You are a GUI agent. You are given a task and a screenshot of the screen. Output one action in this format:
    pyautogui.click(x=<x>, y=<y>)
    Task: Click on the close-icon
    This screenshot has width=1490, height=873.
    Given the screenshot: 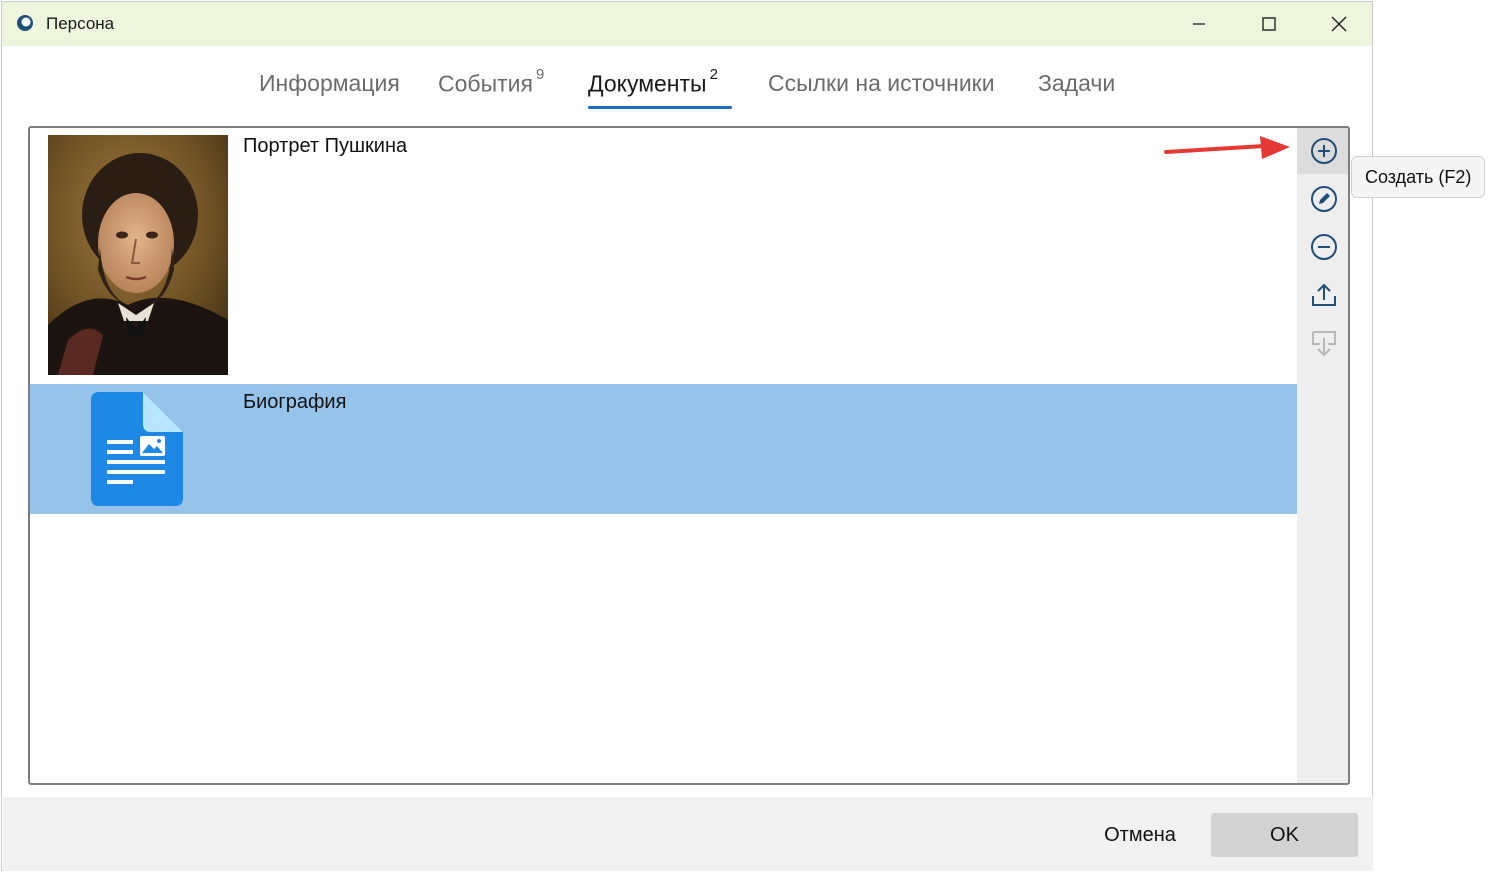 What is the action you would take?
    pyautogui.click(x=1339, y=24)
    